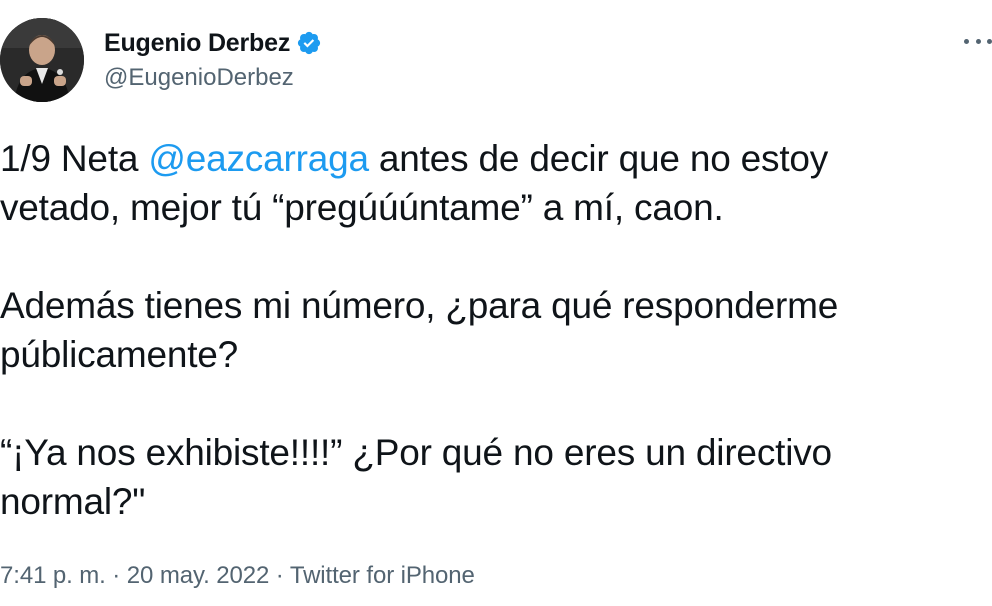 The height and width of the screenshot is (606, 992). I want to click on tweet-line: normal?", so click(73, 501).